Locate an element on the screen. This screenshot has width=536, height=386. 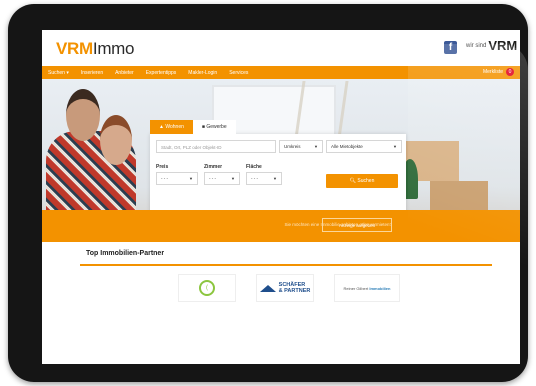
vrm-brand-logo: wir sind VRM is located at coordinates (491, 45).